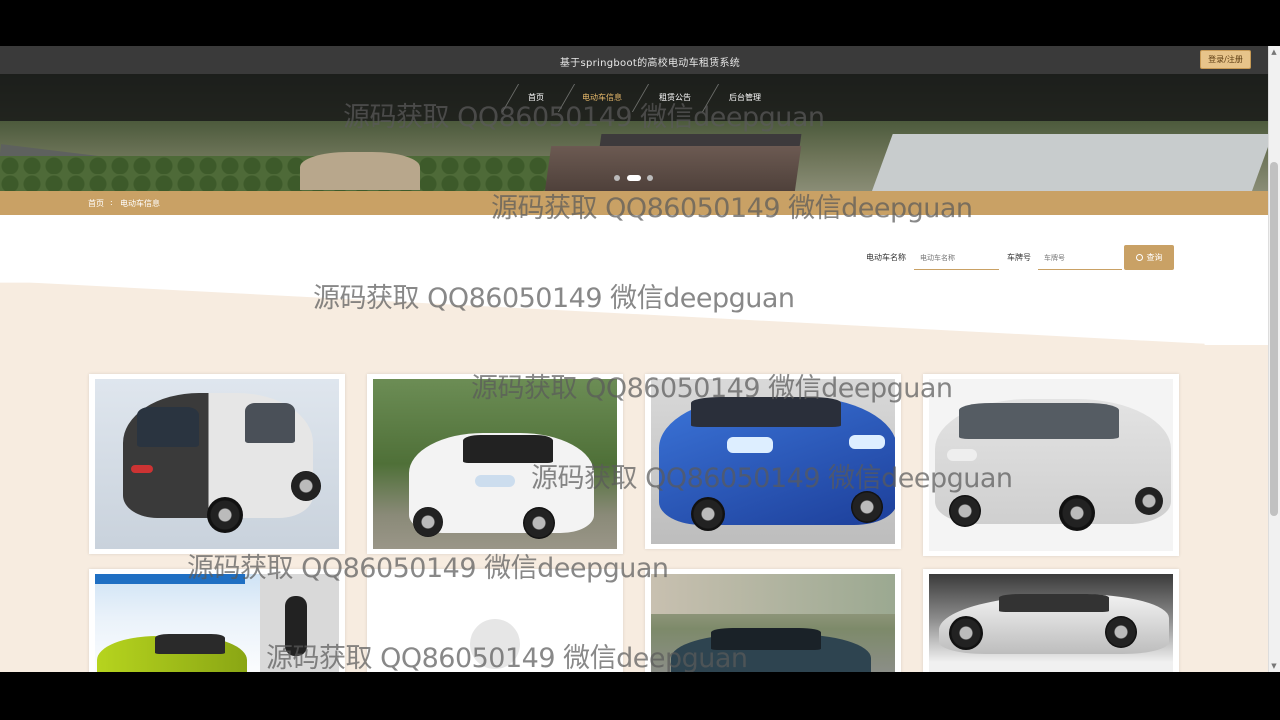 The height and width of the screenshot is (720, 1280). Describe the element at coordinates (140, 203) in the screenshot. I see `breadcrumb-current: 电动车信息` at that location.